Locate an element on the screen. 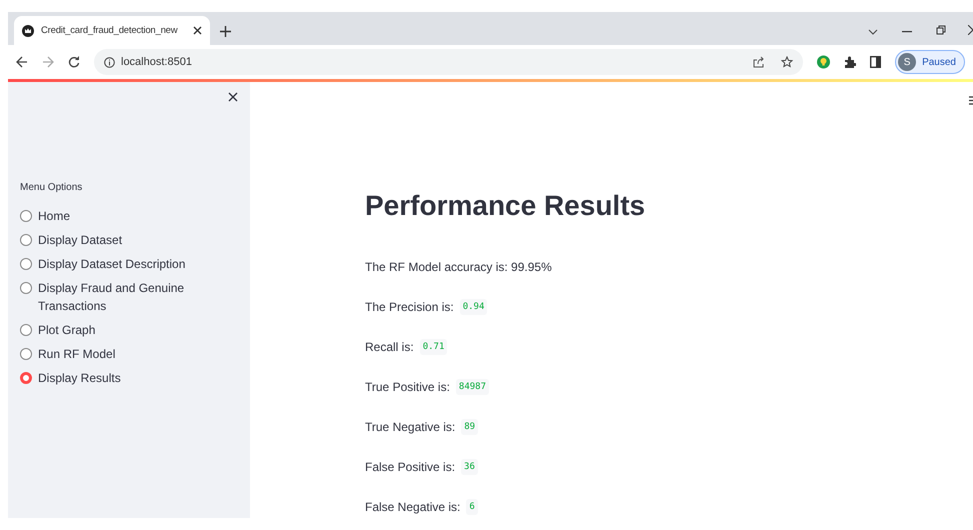 The image size is (973, 530). result-text: The RF Model accuracy is: 99.95% is located at coordinates (458, 267).